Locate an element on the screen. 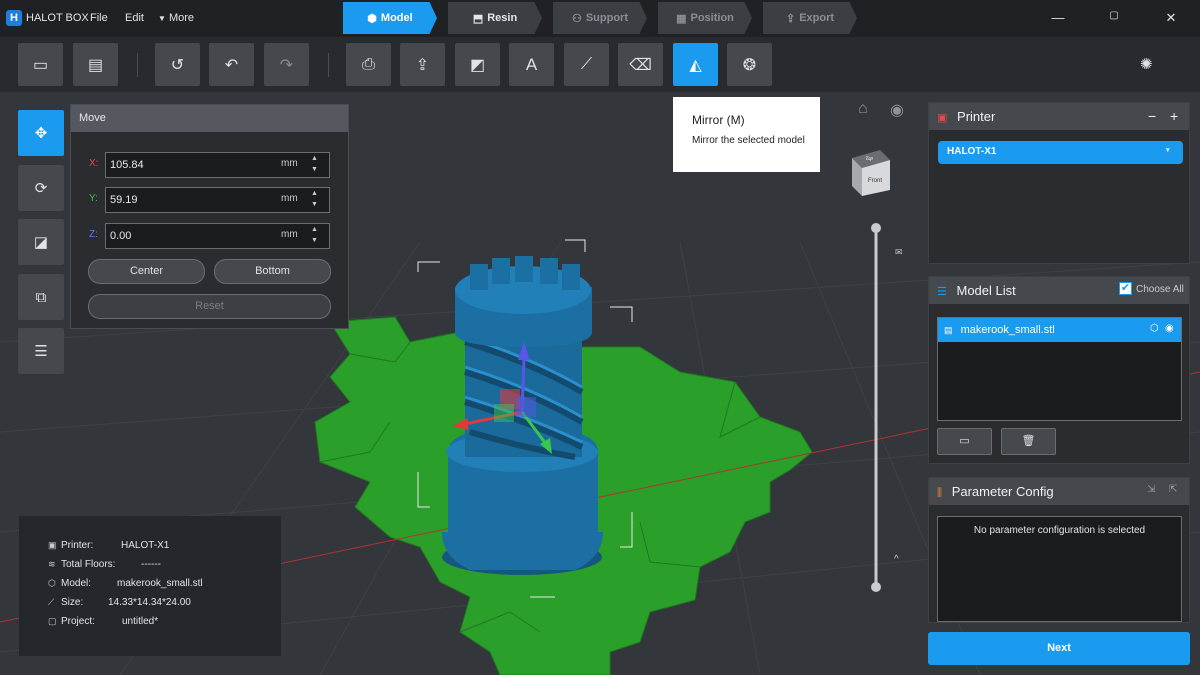 The width and height of the screenshot is (1200, 675). info-project-row: ▢ Project: untitled* is located at coordinates (164, 625).